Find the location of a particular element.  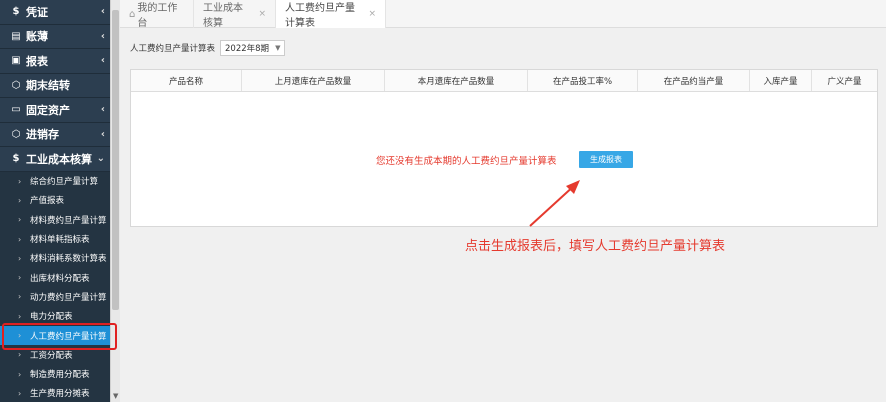

submenu-item-2: › 材料费约旦产量计算 is located at coordinates (55, 220).